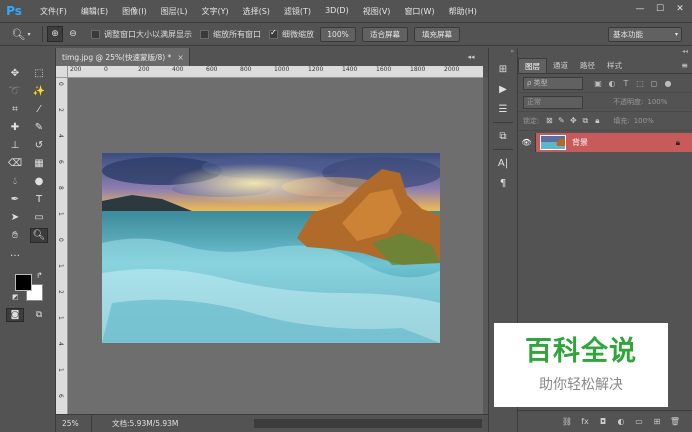  Describe the element at coordinates (94, 11) in the screenshot. I see `menu-edit: 编辑(E)` at that location.